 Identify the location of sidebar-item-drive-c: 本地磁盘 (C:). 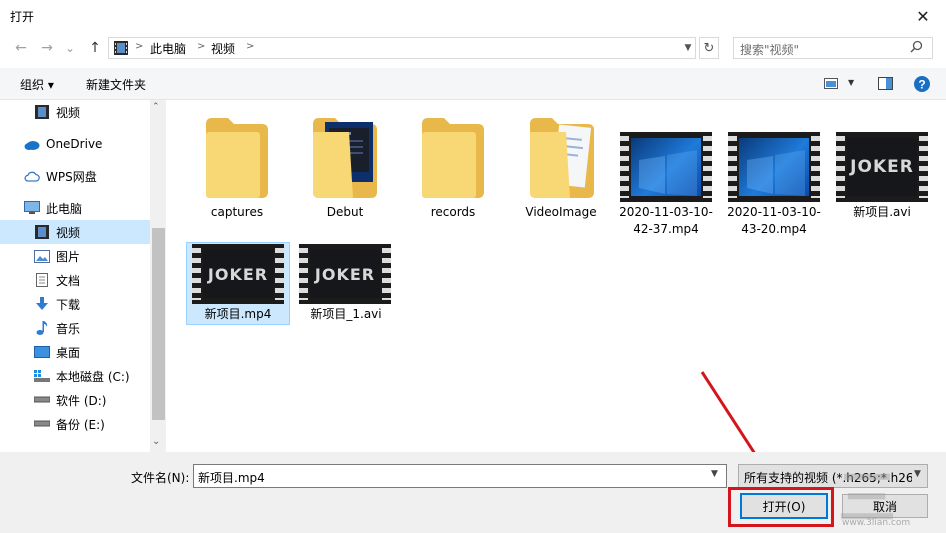
(75, 376).